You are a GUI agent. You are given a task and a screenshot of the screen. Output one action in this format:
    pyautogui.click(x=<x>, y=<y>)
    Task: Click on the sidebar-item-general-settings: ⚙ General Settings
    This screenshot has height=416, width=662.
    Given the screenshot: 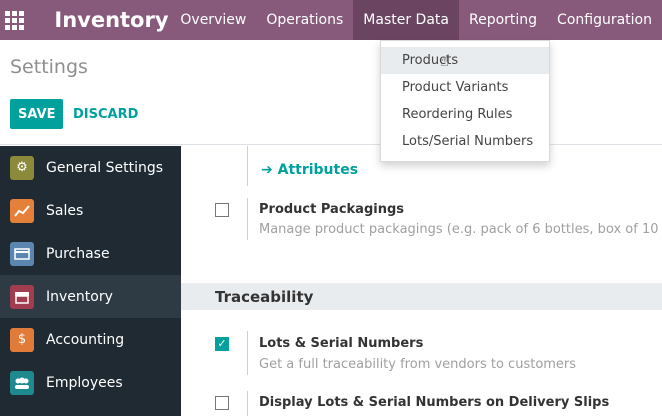 What is the action you would take?
    pyautogui.click(x=90, y=167)
    